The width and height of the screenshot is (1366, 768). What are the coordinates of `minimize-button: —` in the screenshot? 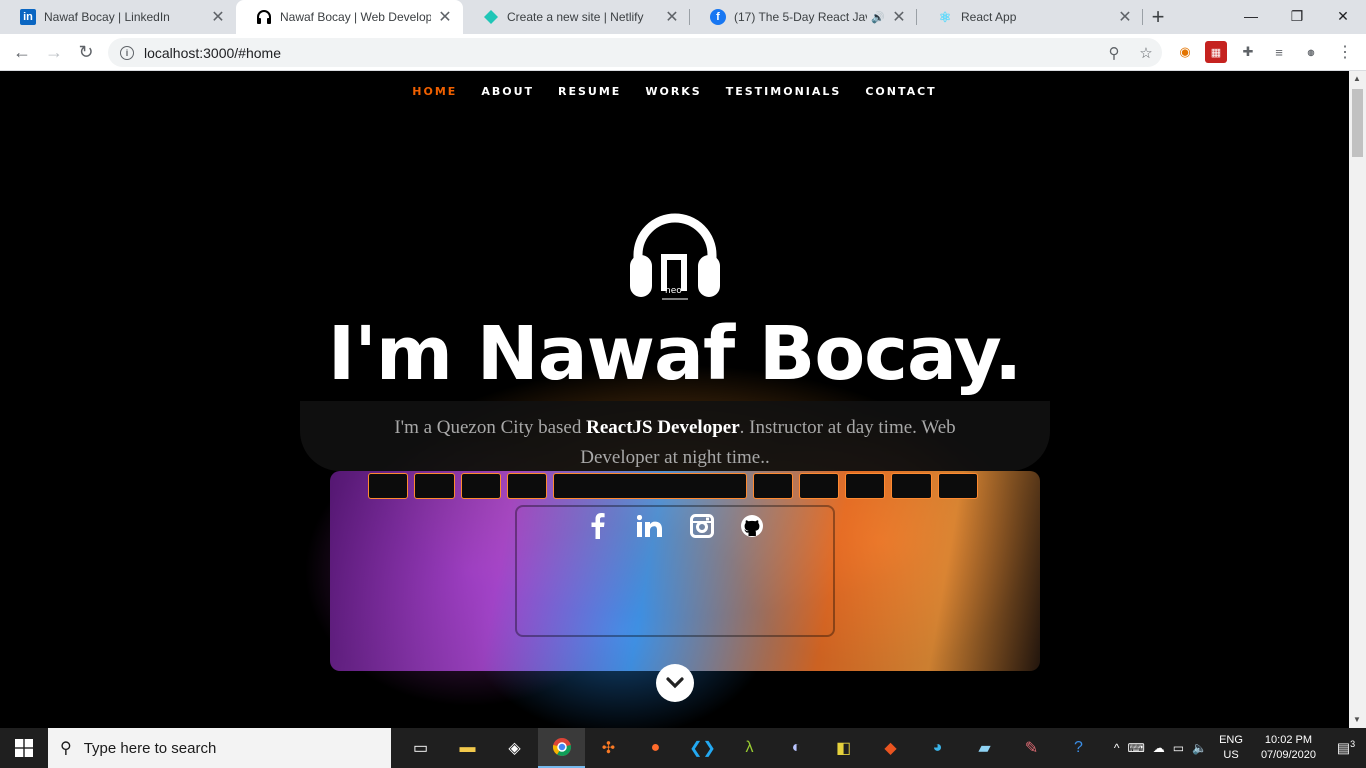 It's located at (1251, 16).